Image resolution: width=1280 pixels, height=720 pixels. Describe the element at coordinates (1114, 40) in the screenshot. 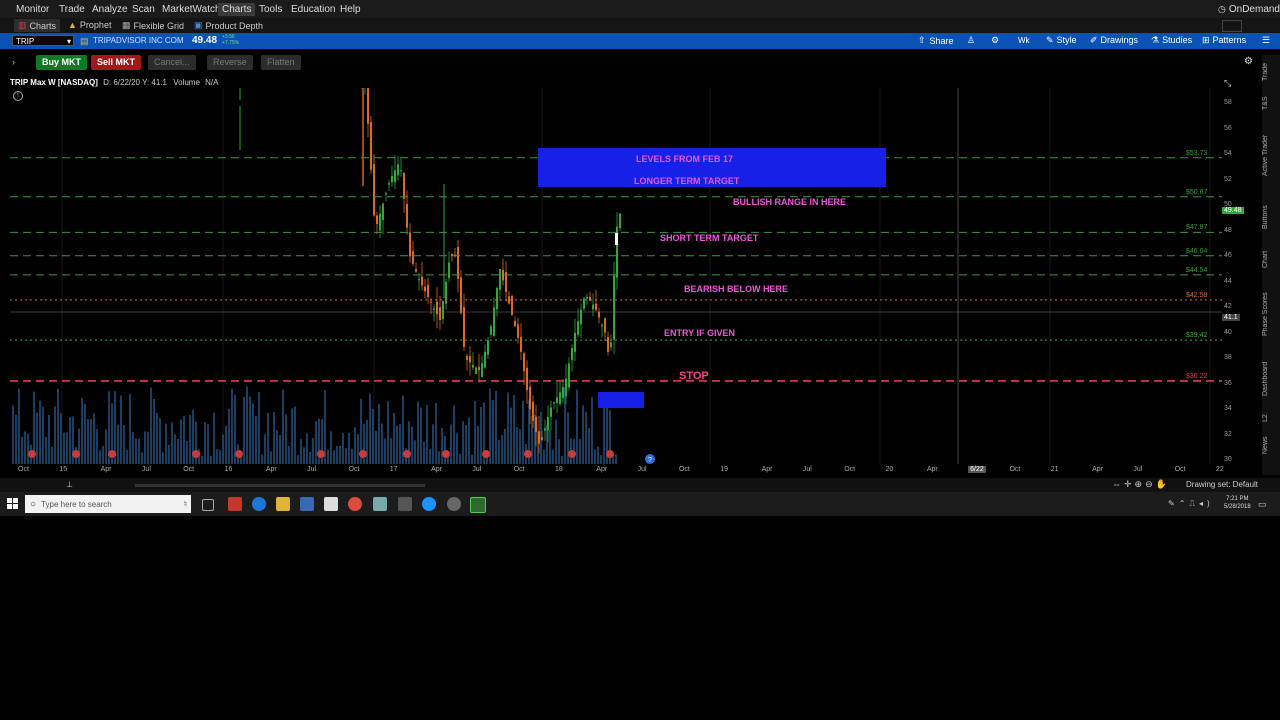

I see `drawings-button: ✐ Drawings` at that location.